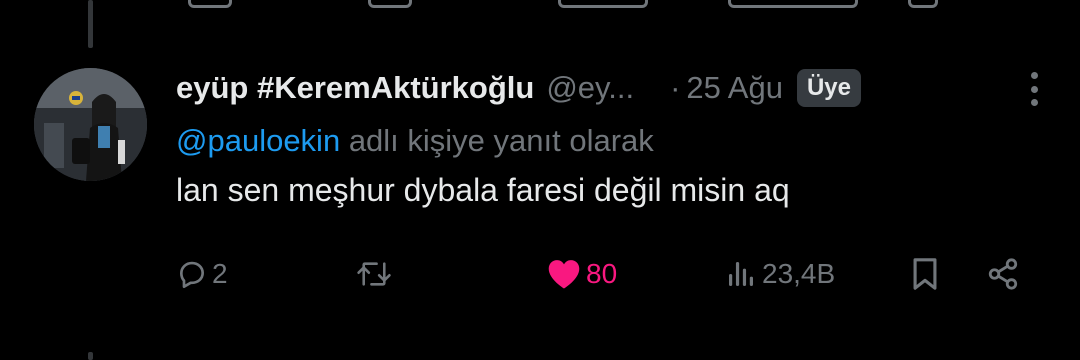 The height and width of the screenshot is (360, 1080). What do you see at coordinates (581, 274) in the screenshot?
I see `like-button: 80` at bounding box center [581, 274].